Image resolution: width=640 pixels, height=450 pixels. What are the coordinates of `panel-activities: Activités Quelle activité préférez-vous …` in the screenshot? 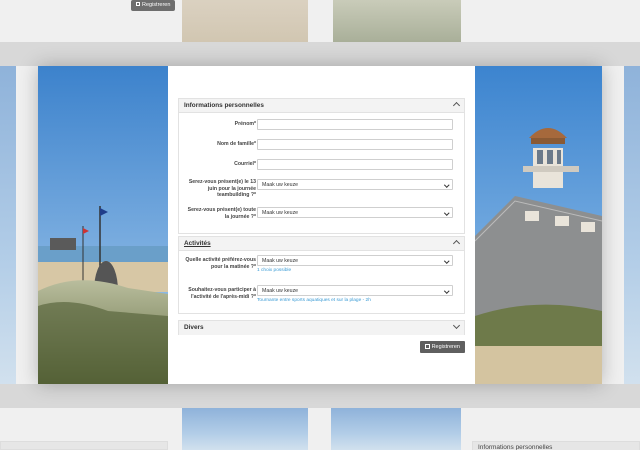 It's located at (321, 275).